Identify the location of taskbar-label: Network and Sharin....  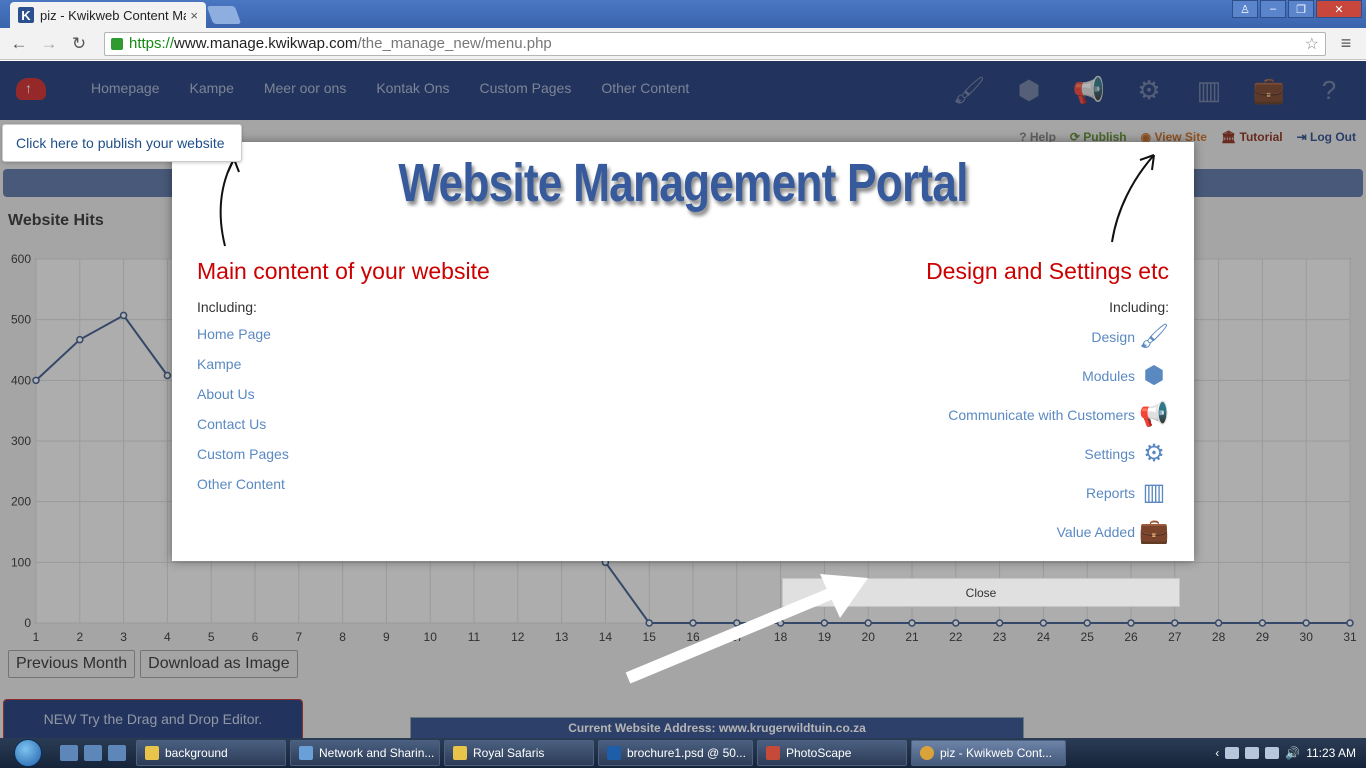
(377, 753).